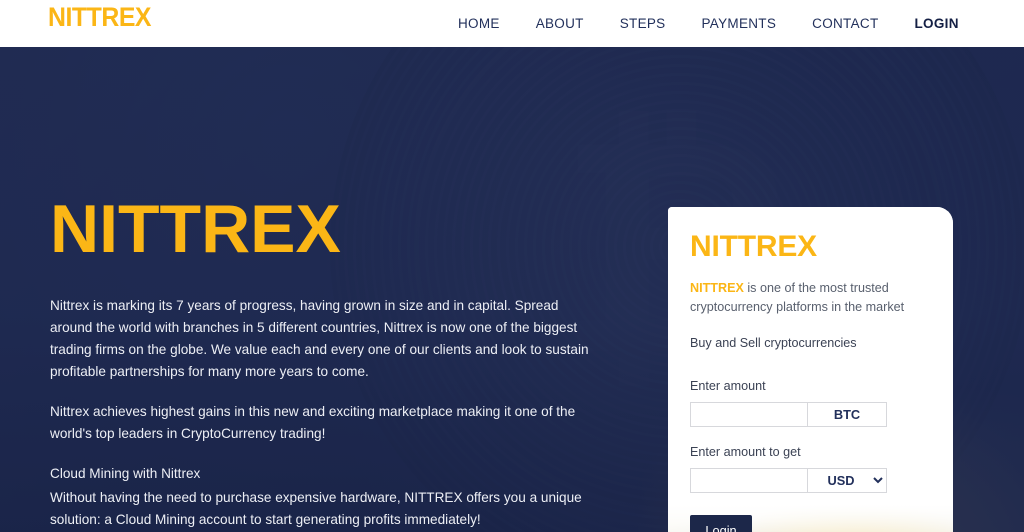 Image resolution: width=1024 pixels, height=532 pixels. What do you see at coordinates (847, 481) in the screenshot?
I see `currency-select-usd: USD` at bounding box center [847, 481].